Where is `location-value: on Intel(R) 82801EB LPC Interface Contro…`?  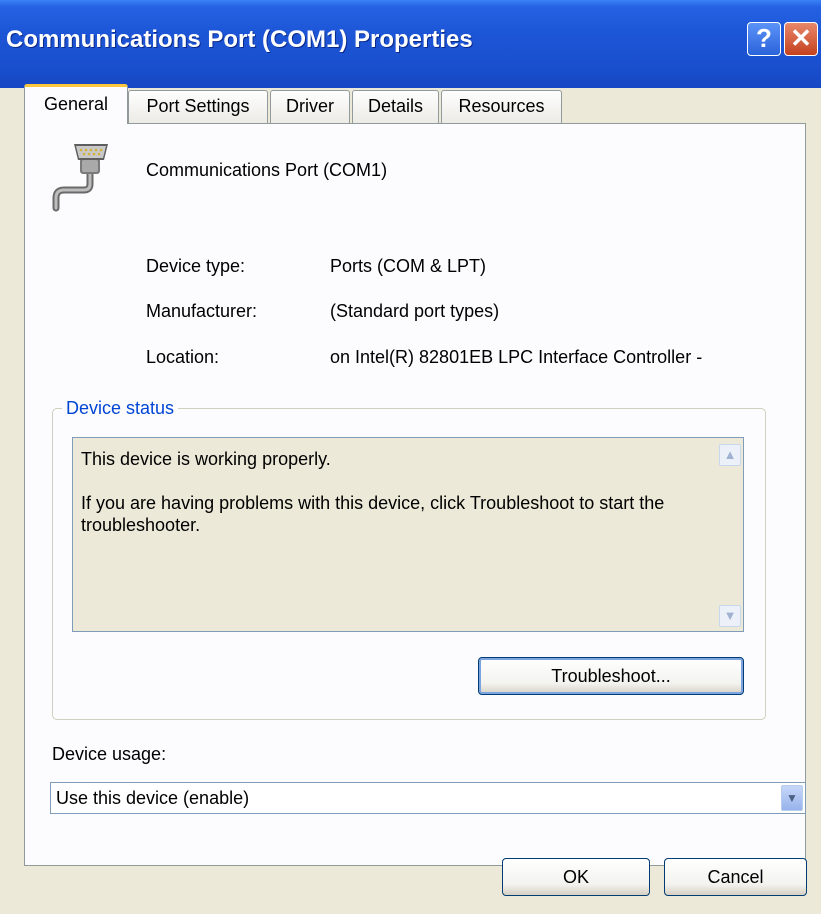
location-value: on Intel(R) 82801EB LPC Interface Contro… is located at coordinates (516, 357).